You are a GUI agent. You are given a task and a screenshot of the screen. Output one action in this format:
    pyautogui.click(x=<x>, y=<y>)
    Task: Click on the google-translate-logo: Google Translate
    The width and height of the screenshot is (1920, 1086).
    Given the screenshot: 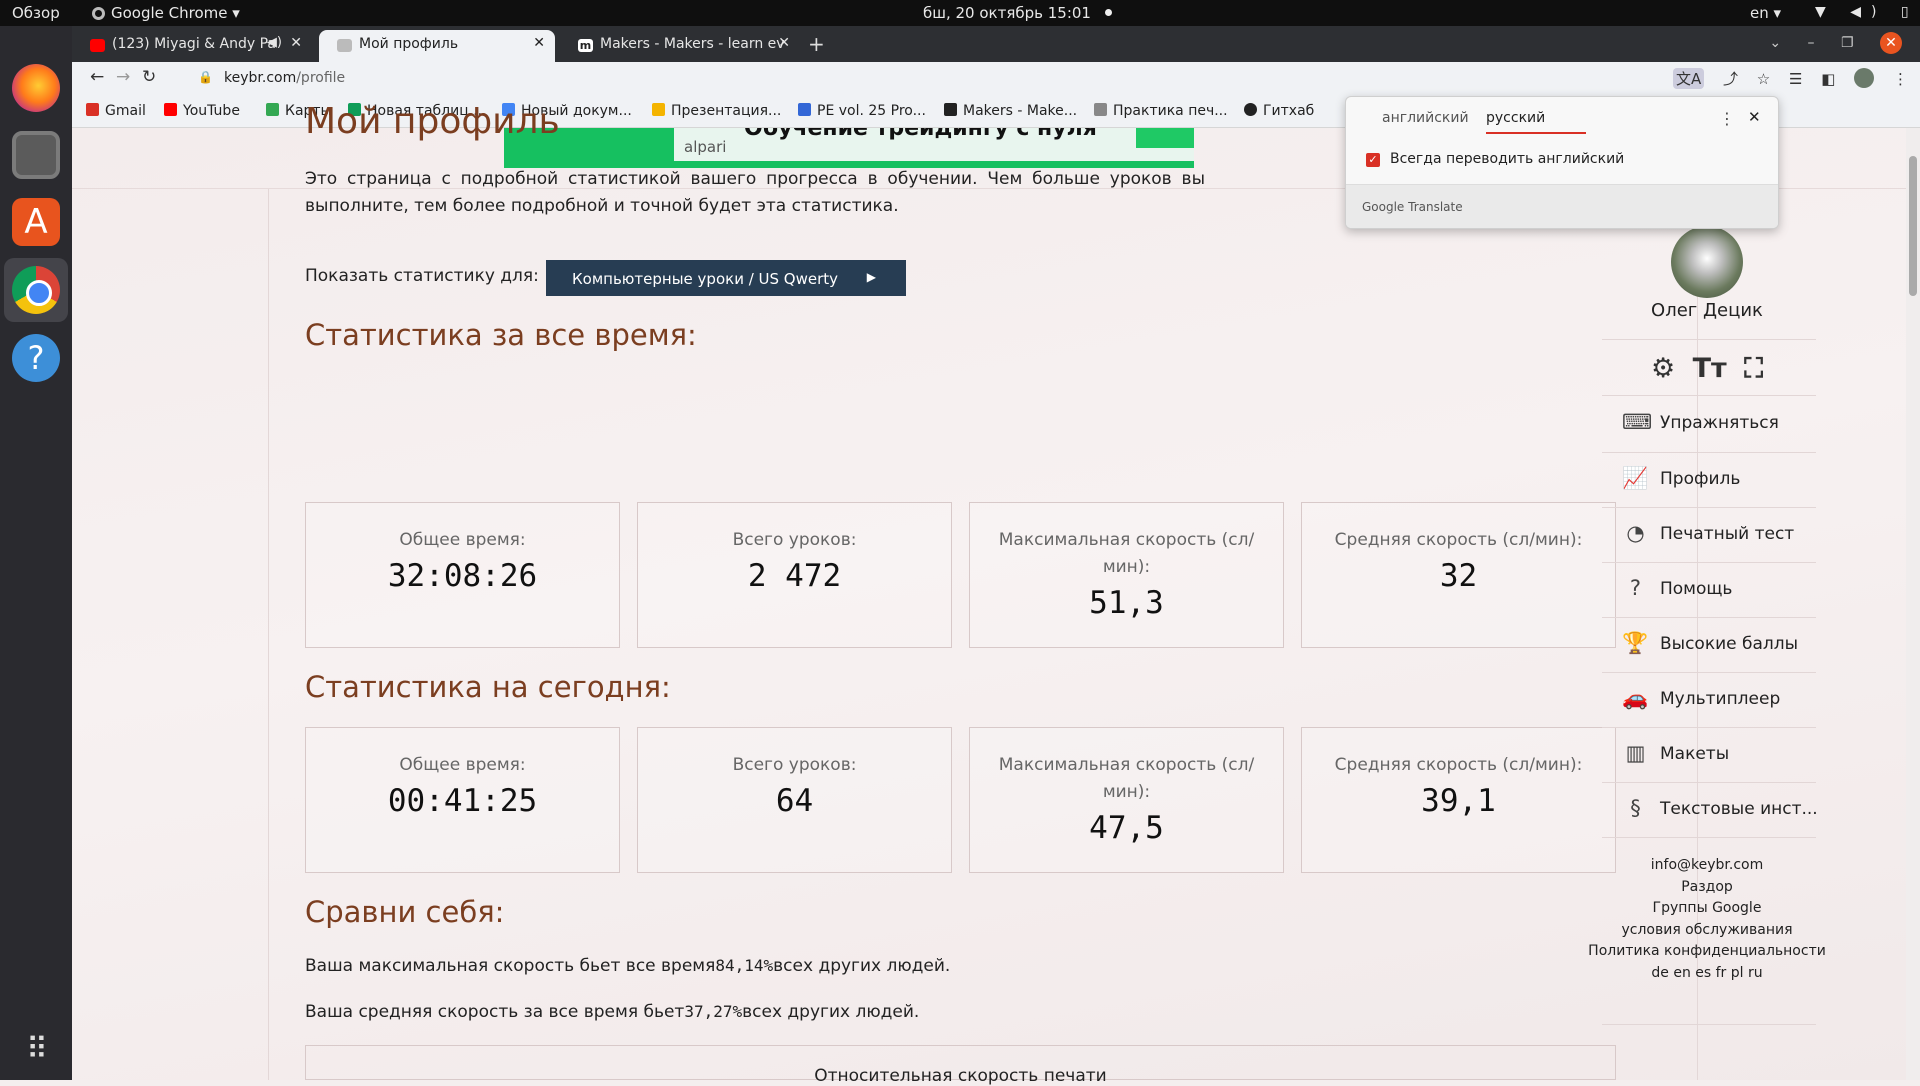 What is the action you would take?
    pyautogui.click(x=1412, y=207)
    